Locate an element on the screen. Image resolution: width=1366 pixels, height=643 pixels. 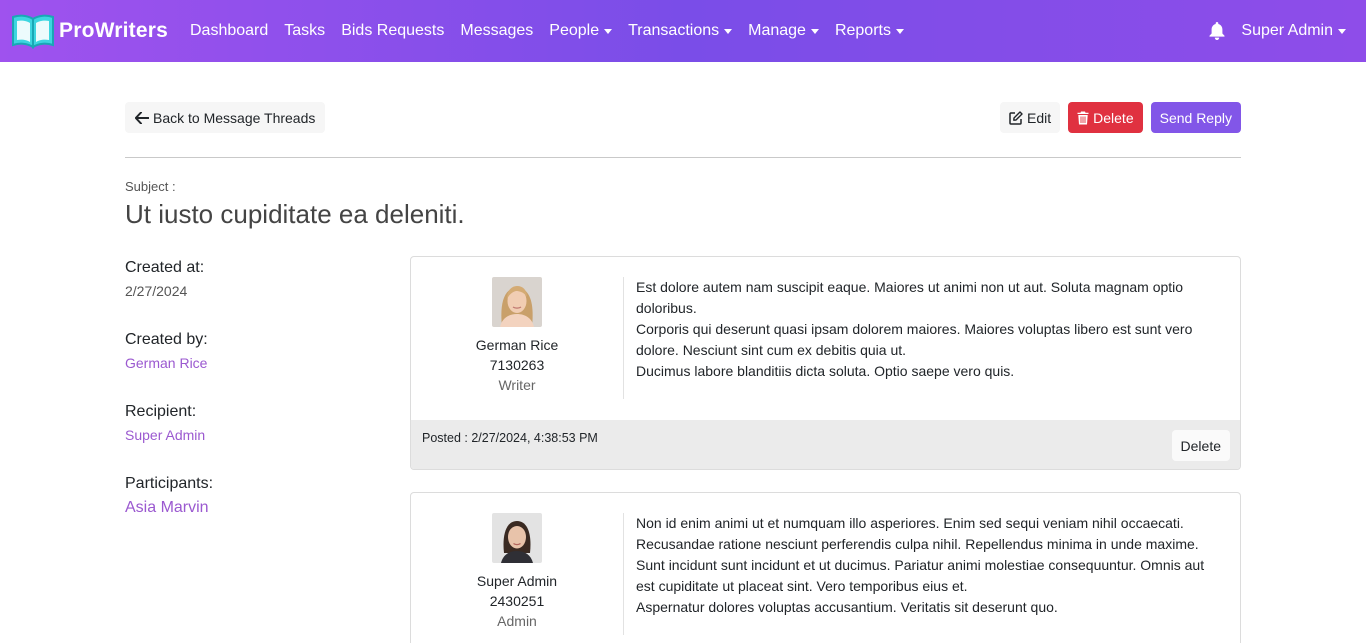
message-author: German Rice 7130263 Writer is located at coordinates (517, 335).